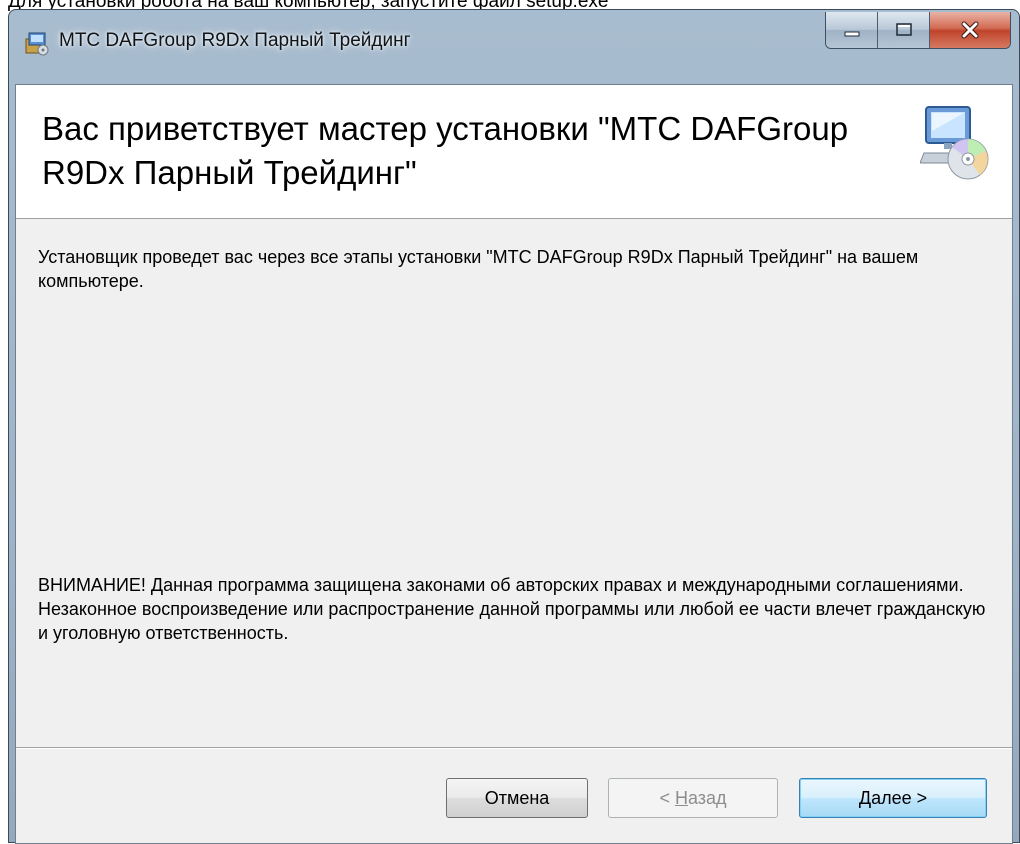  I want to click on caption-buttons, so click(918, 30).